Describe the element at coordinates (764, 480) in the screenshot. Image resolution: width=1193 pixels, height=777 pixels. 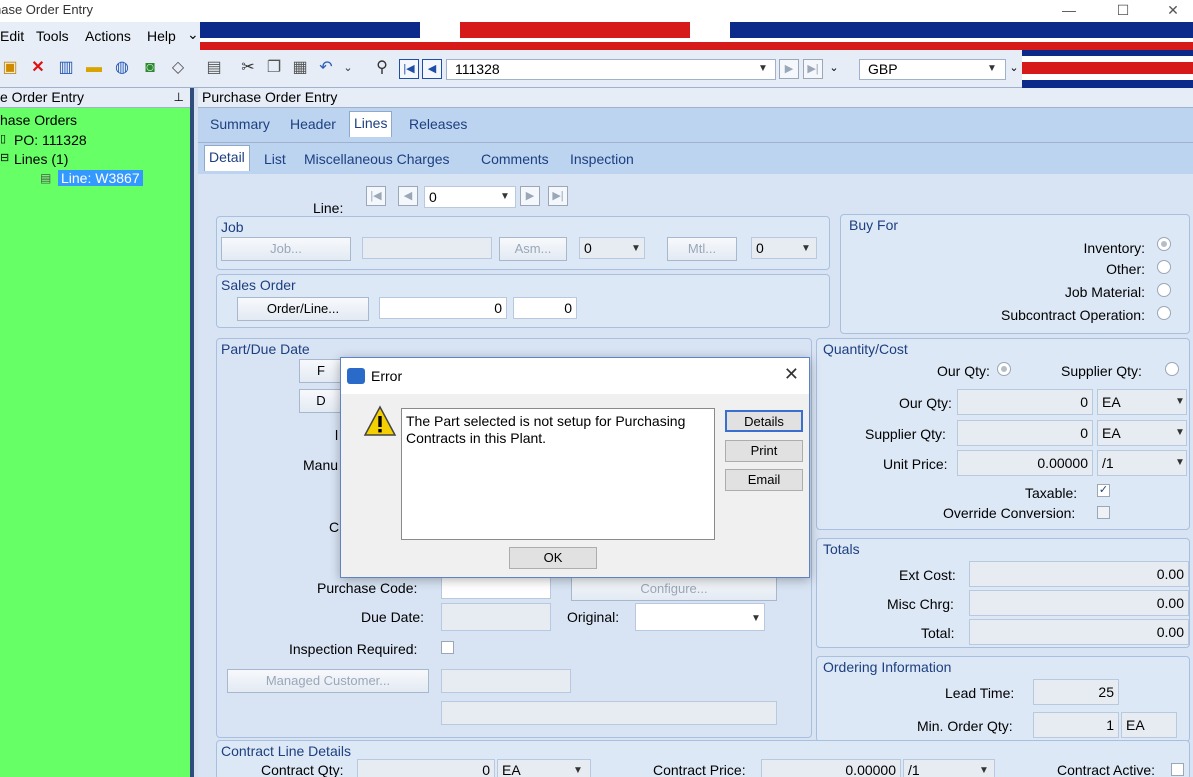
I see `email-button: Email` at that location.